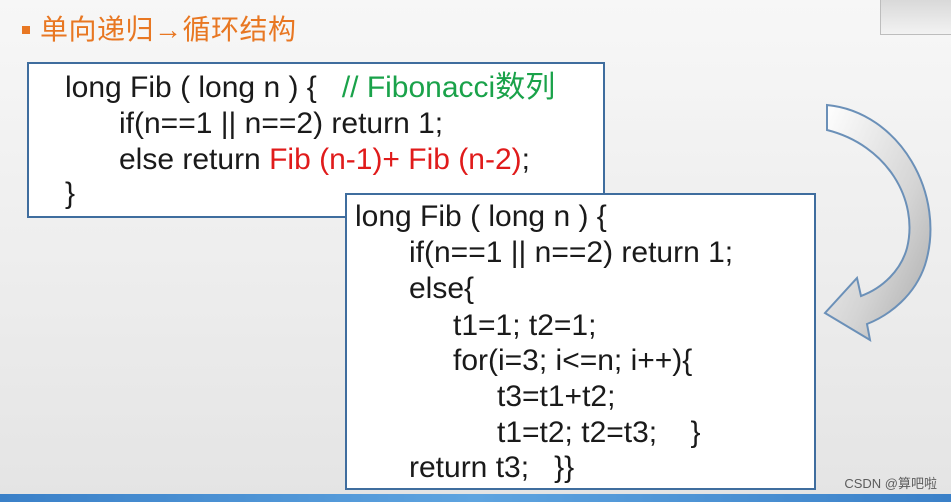 Image resolution: width=951 pixels, height=502 pixels. What do you see at coordinates (168, 29) in the screenshot?
I see `slide-title: 单向递归→循环结构` at bounding box center [168, 29].